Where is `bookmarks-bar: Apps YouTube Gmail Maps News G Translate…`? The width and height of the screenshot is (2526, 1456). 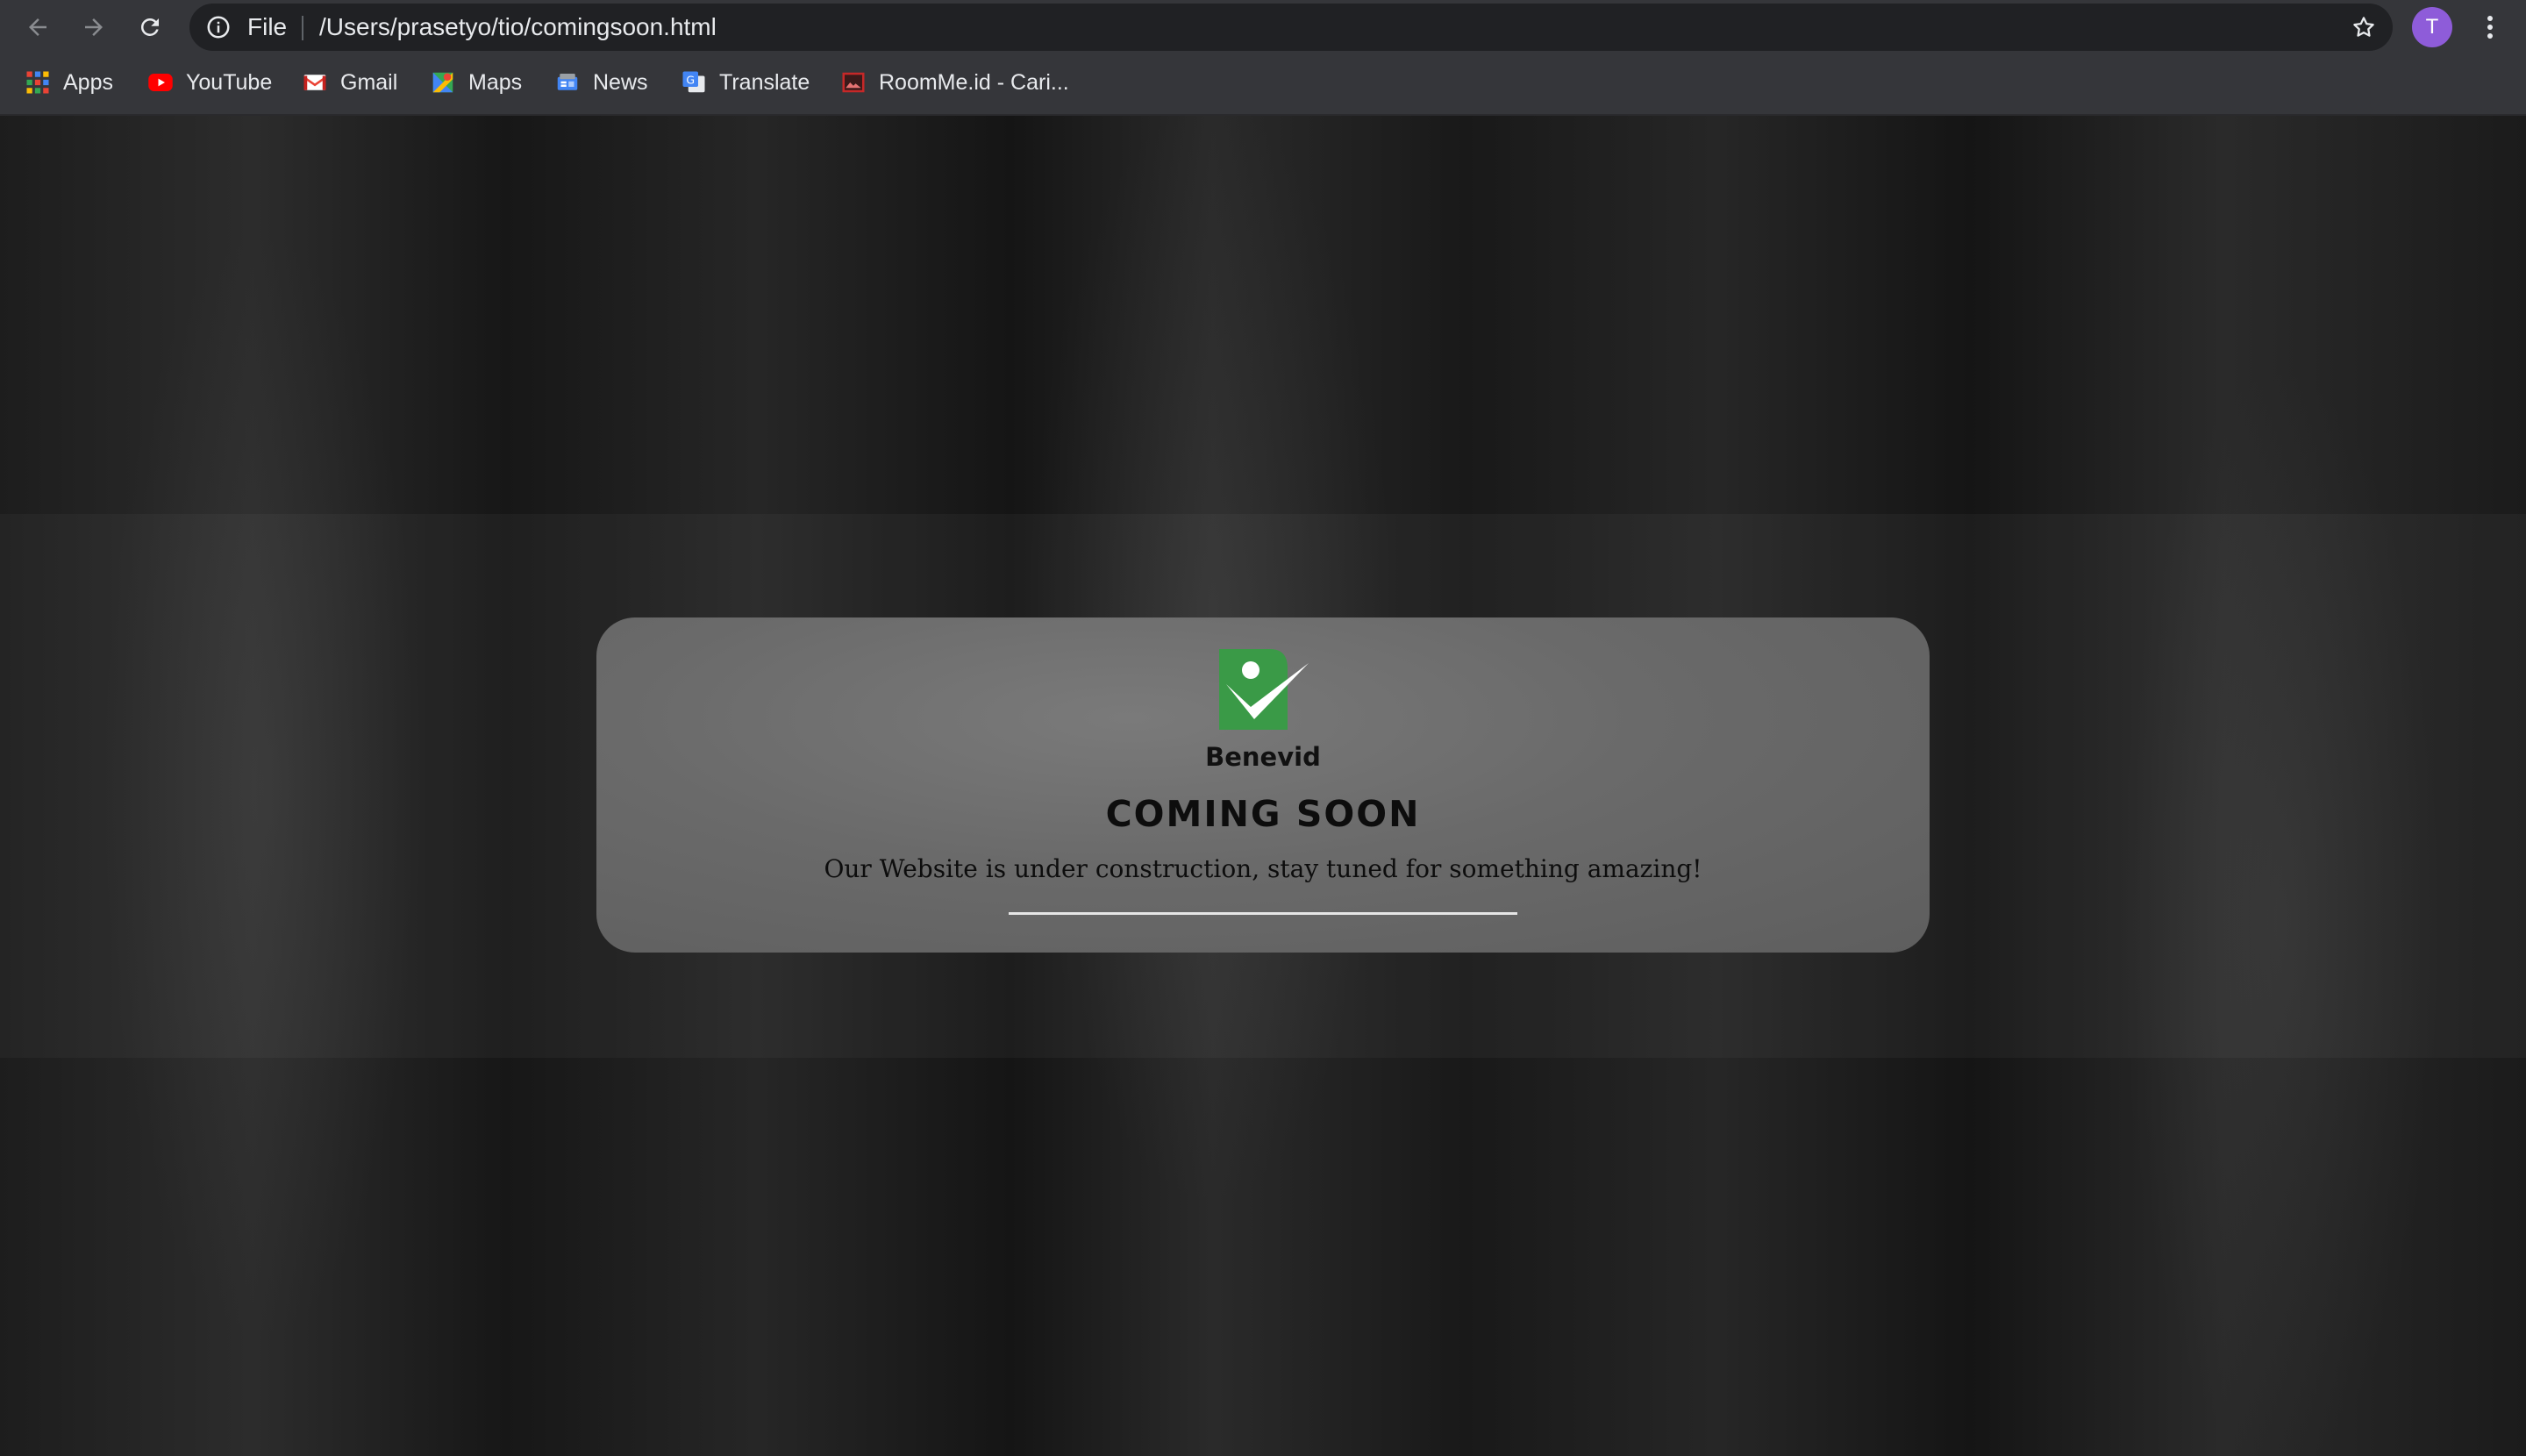
bookmarks-bar: Apps YouTube Gmail Maps News G Translate… is located at coordinates (1263, 85).